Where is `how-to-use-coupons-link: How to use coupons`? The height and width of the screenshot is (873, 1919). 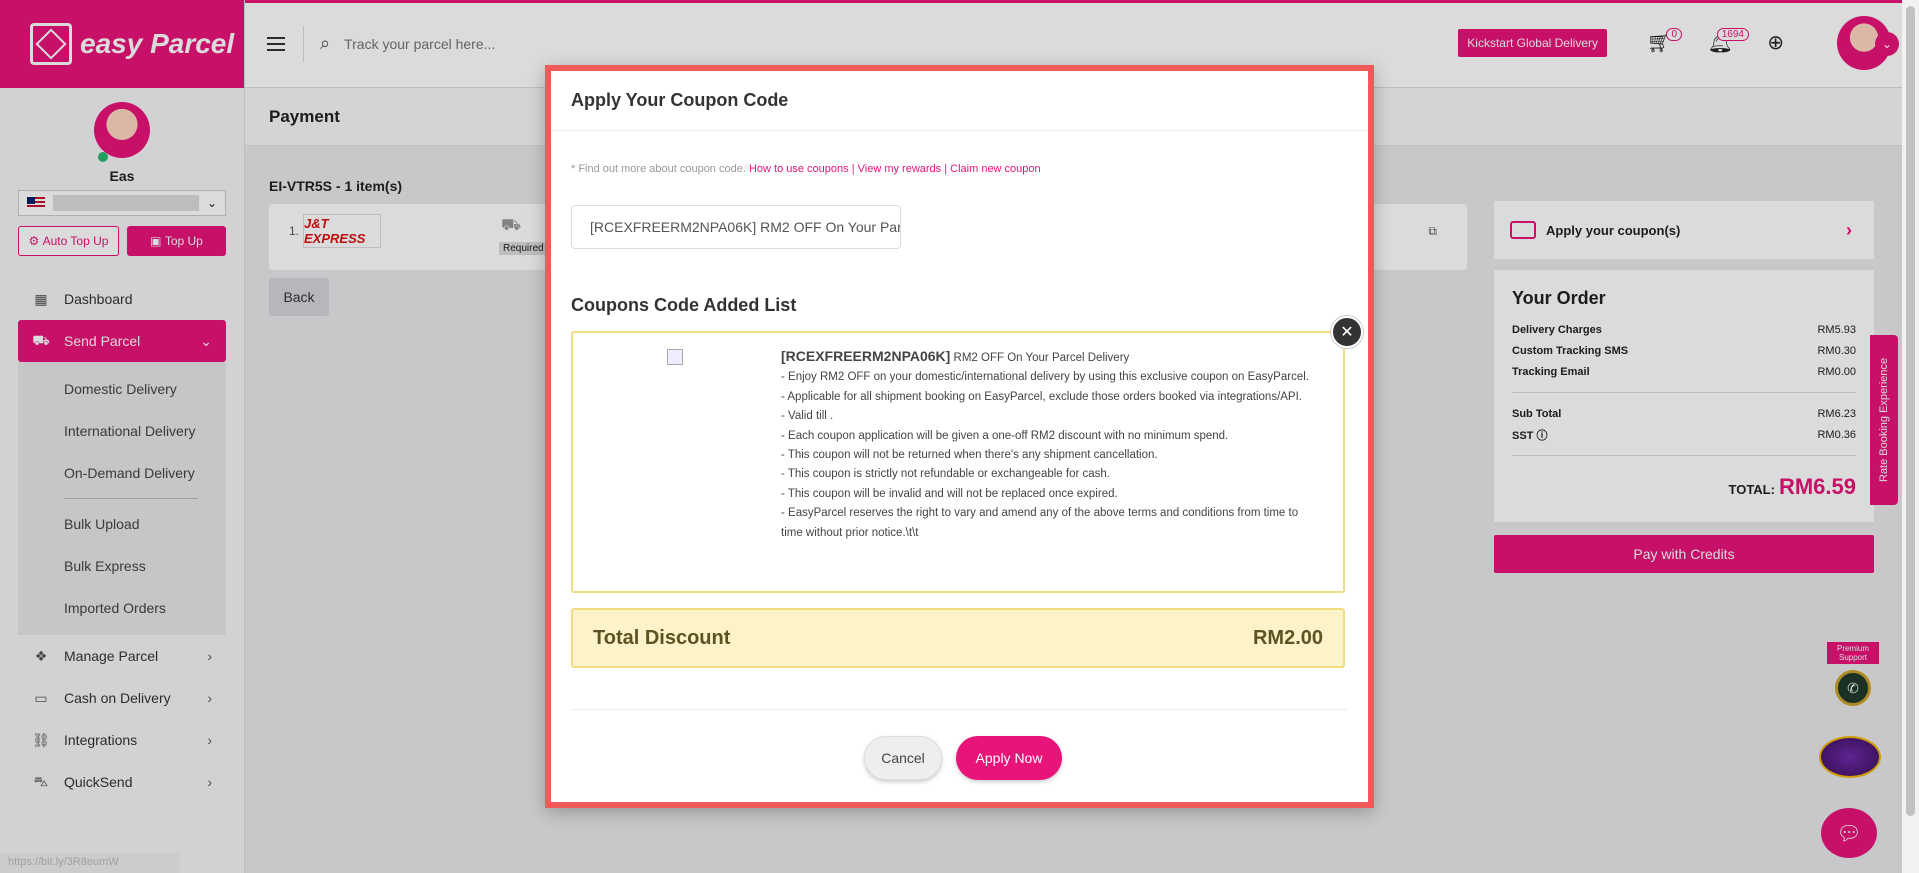 how-to-use-coupons-link: How to use coupons is located at coordinates (799, 169).